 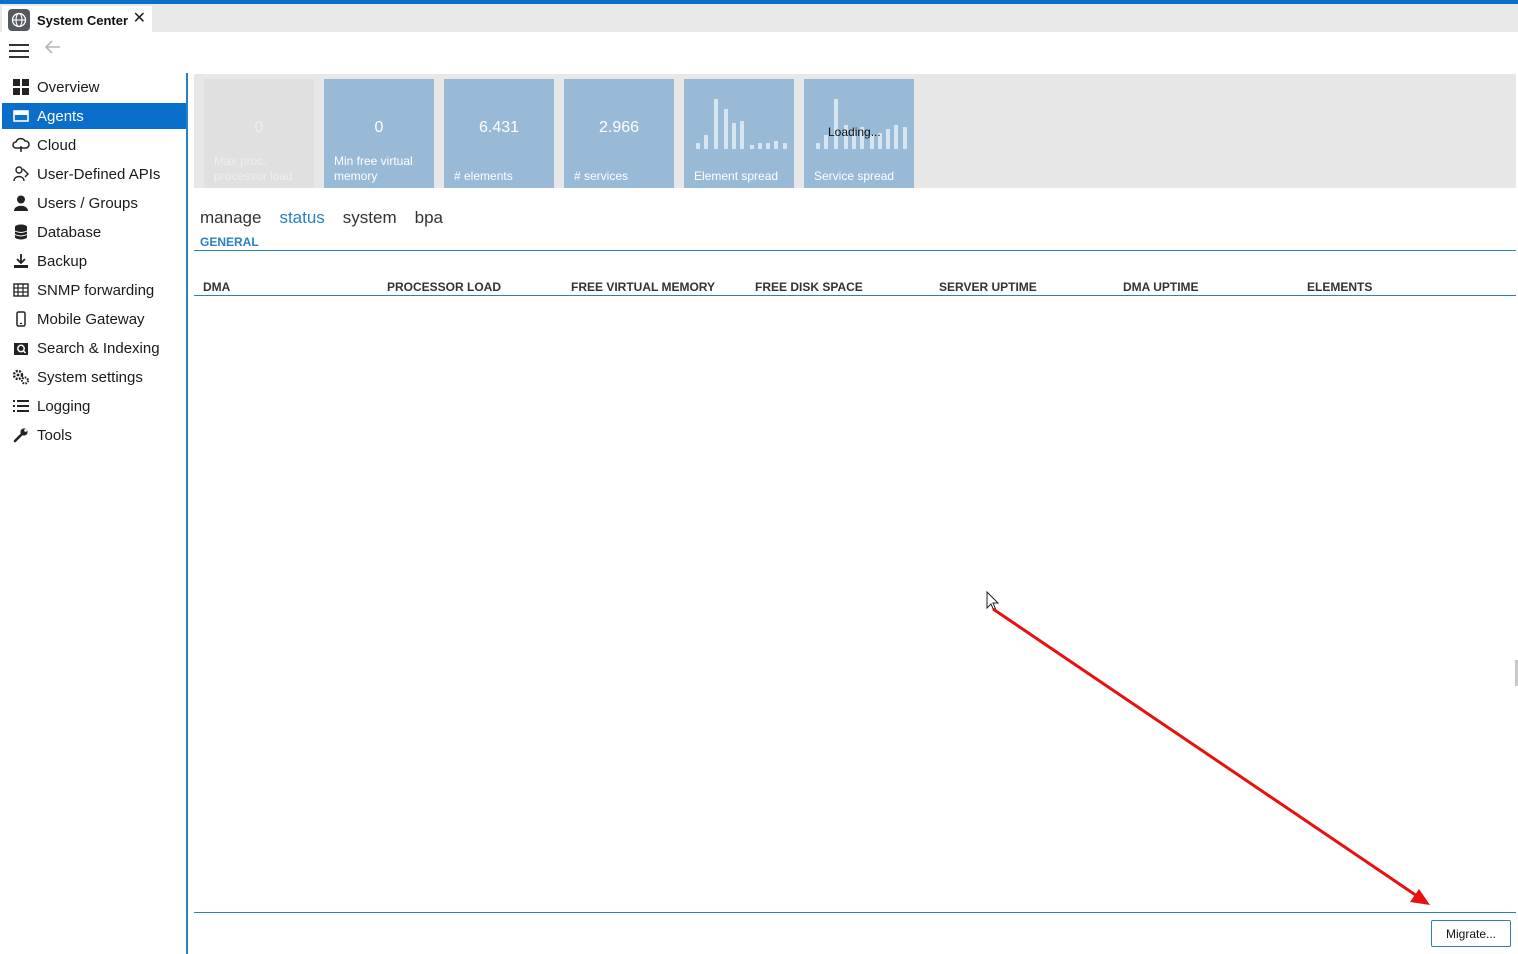 What do you see at coordinates (861, 124) in the screenshot?
I see `service-spread-sparkline` at bounding box center [861, 124].